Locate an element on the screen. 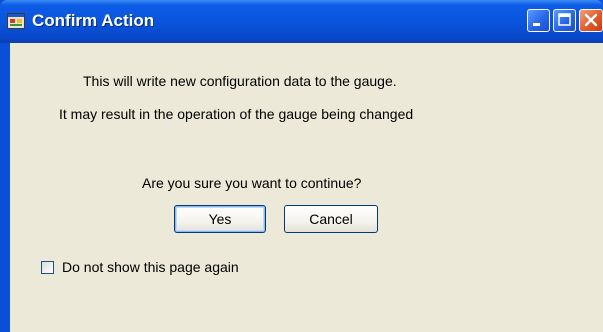  do-not-show-again-option: Do not show this page again is located at coordinates (140, 267).